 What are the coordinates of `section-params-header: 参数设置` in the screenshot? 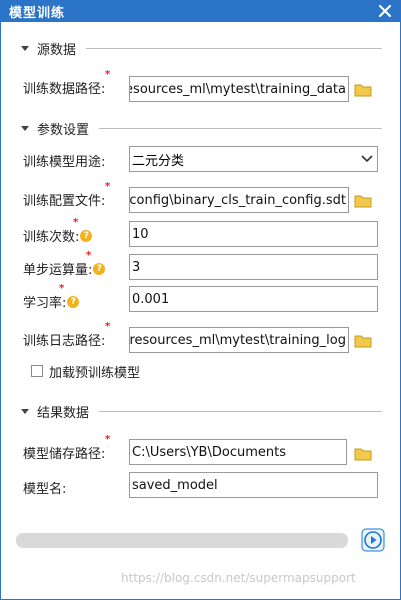 It's located at (201, 129).